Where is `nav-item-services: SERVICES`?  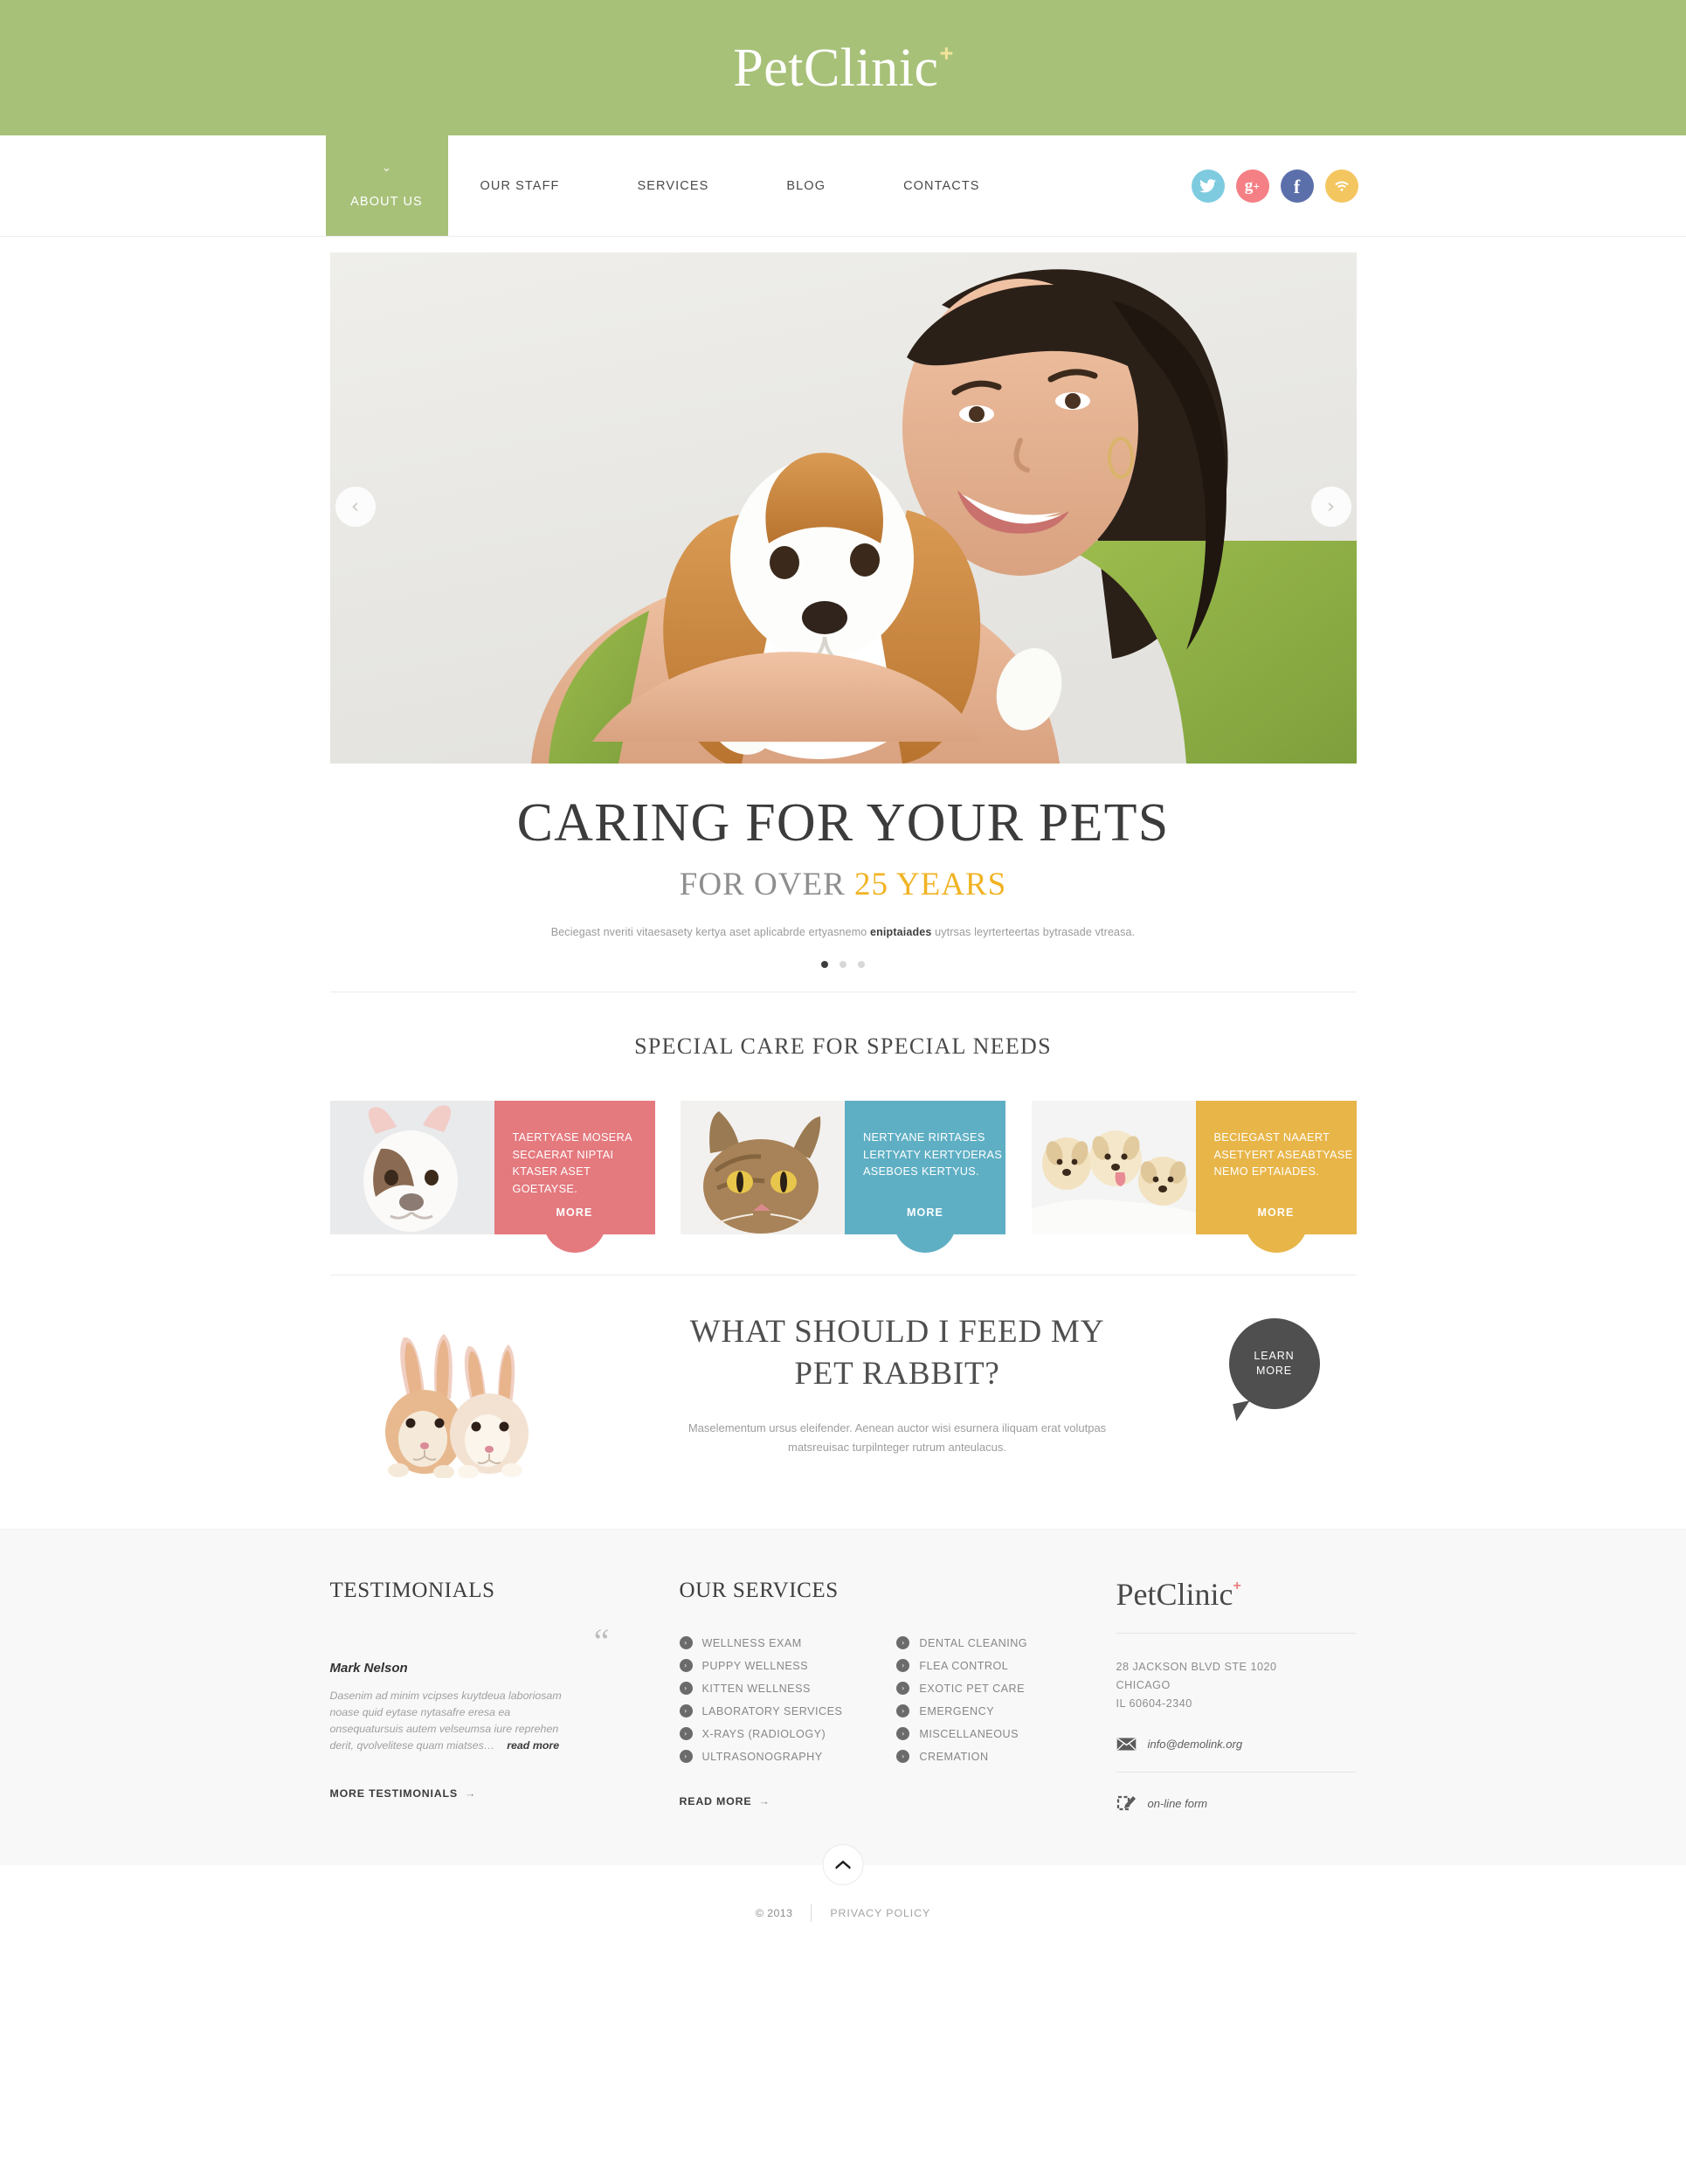
nav-item-services: SERVICES is located at coordinates (673, 186).